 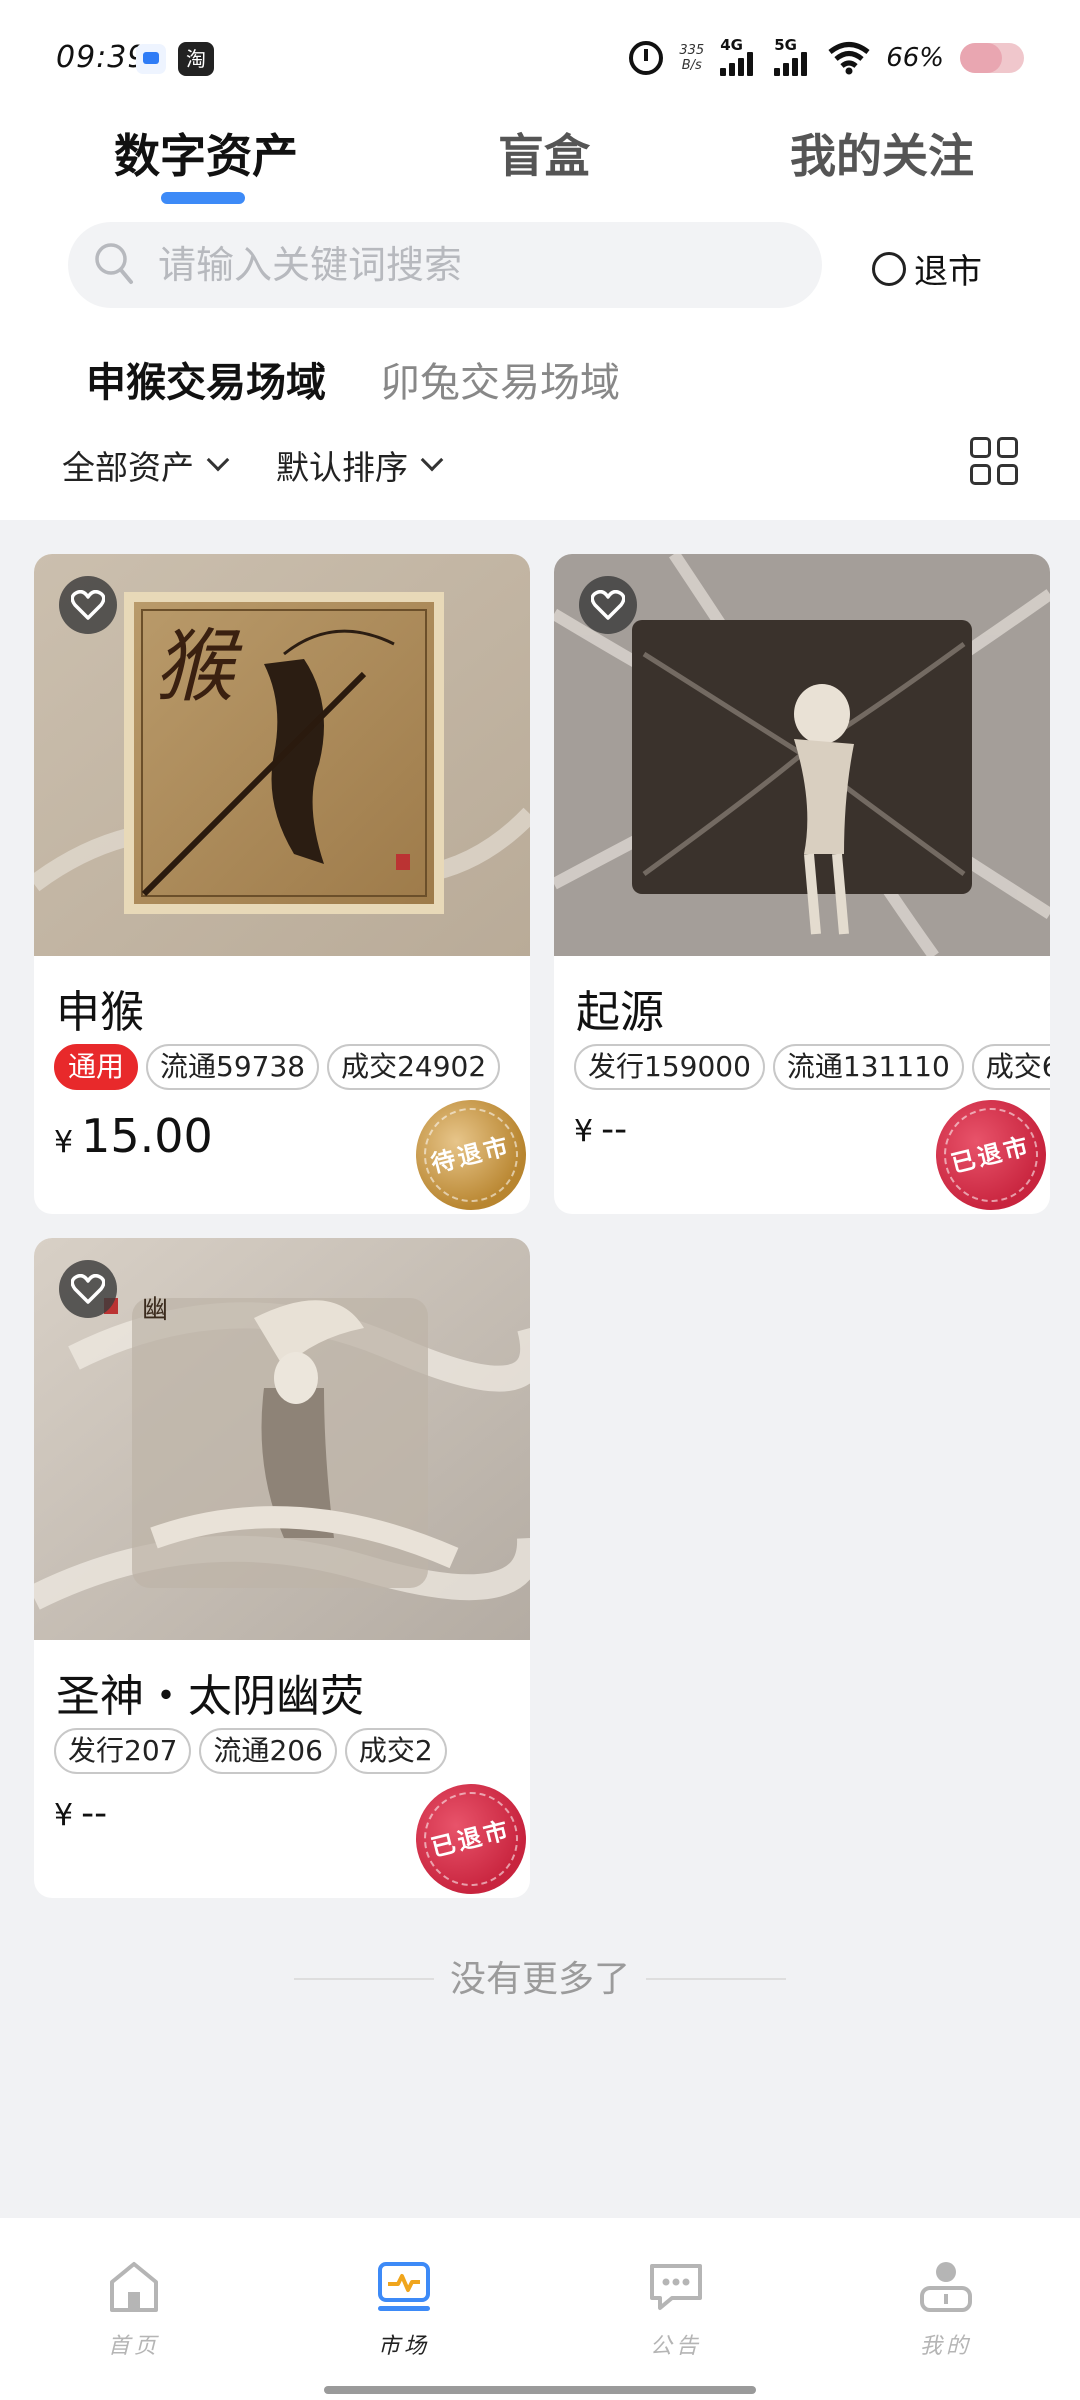 I want to click on search-icon, so click(x=114, y=263).